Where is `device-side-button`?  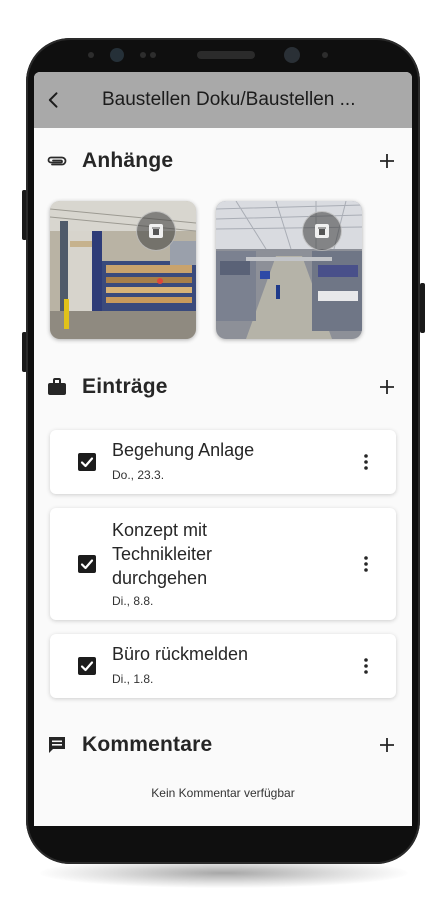
device-side-button is located at coordinates (422, 308).